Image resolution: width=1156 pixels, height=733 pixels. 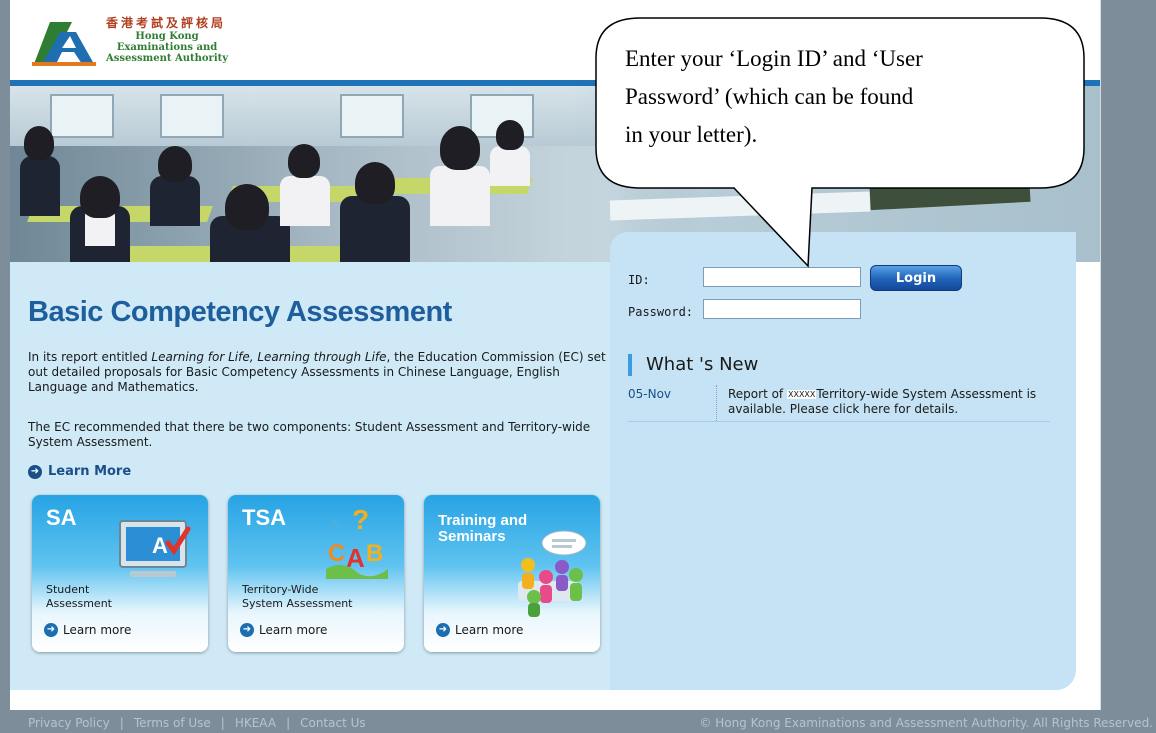 What do you see at coordinates (283, 630) in the screenshot?
I see `tsa-learn-more-link: ➜ Learn more` at bounding box center [283, 630].